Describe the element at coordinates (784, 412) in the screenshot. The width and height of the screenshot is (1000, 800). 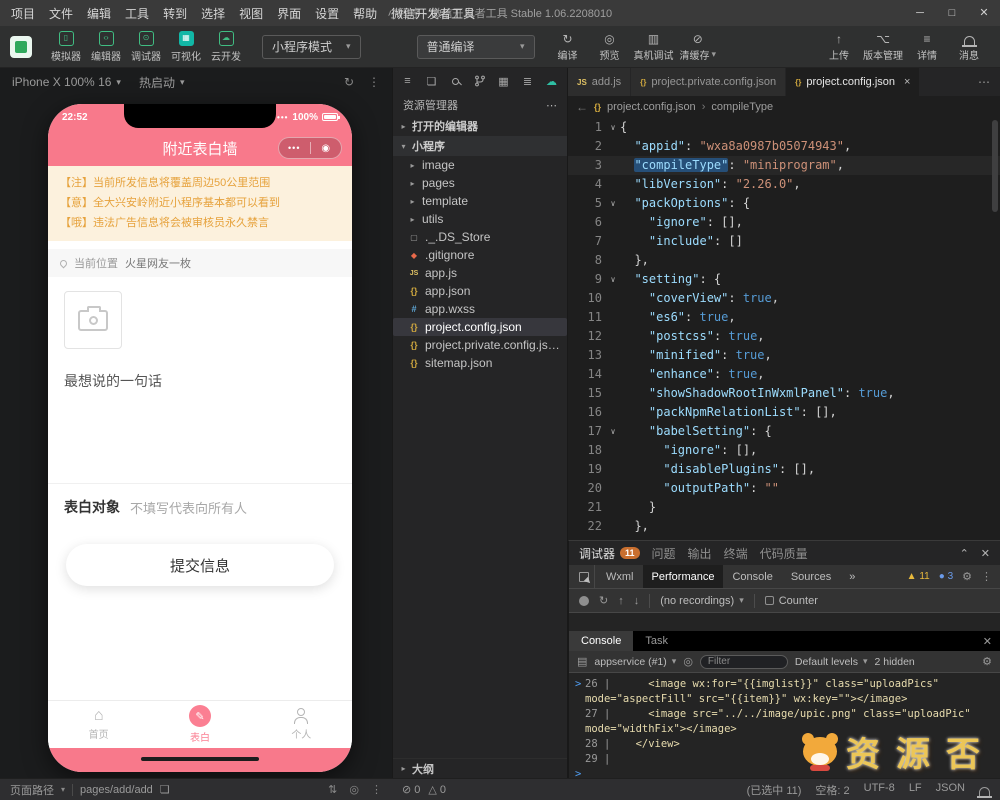
I see `code-line: 16 "packNpmRelationList": [],` at that location.